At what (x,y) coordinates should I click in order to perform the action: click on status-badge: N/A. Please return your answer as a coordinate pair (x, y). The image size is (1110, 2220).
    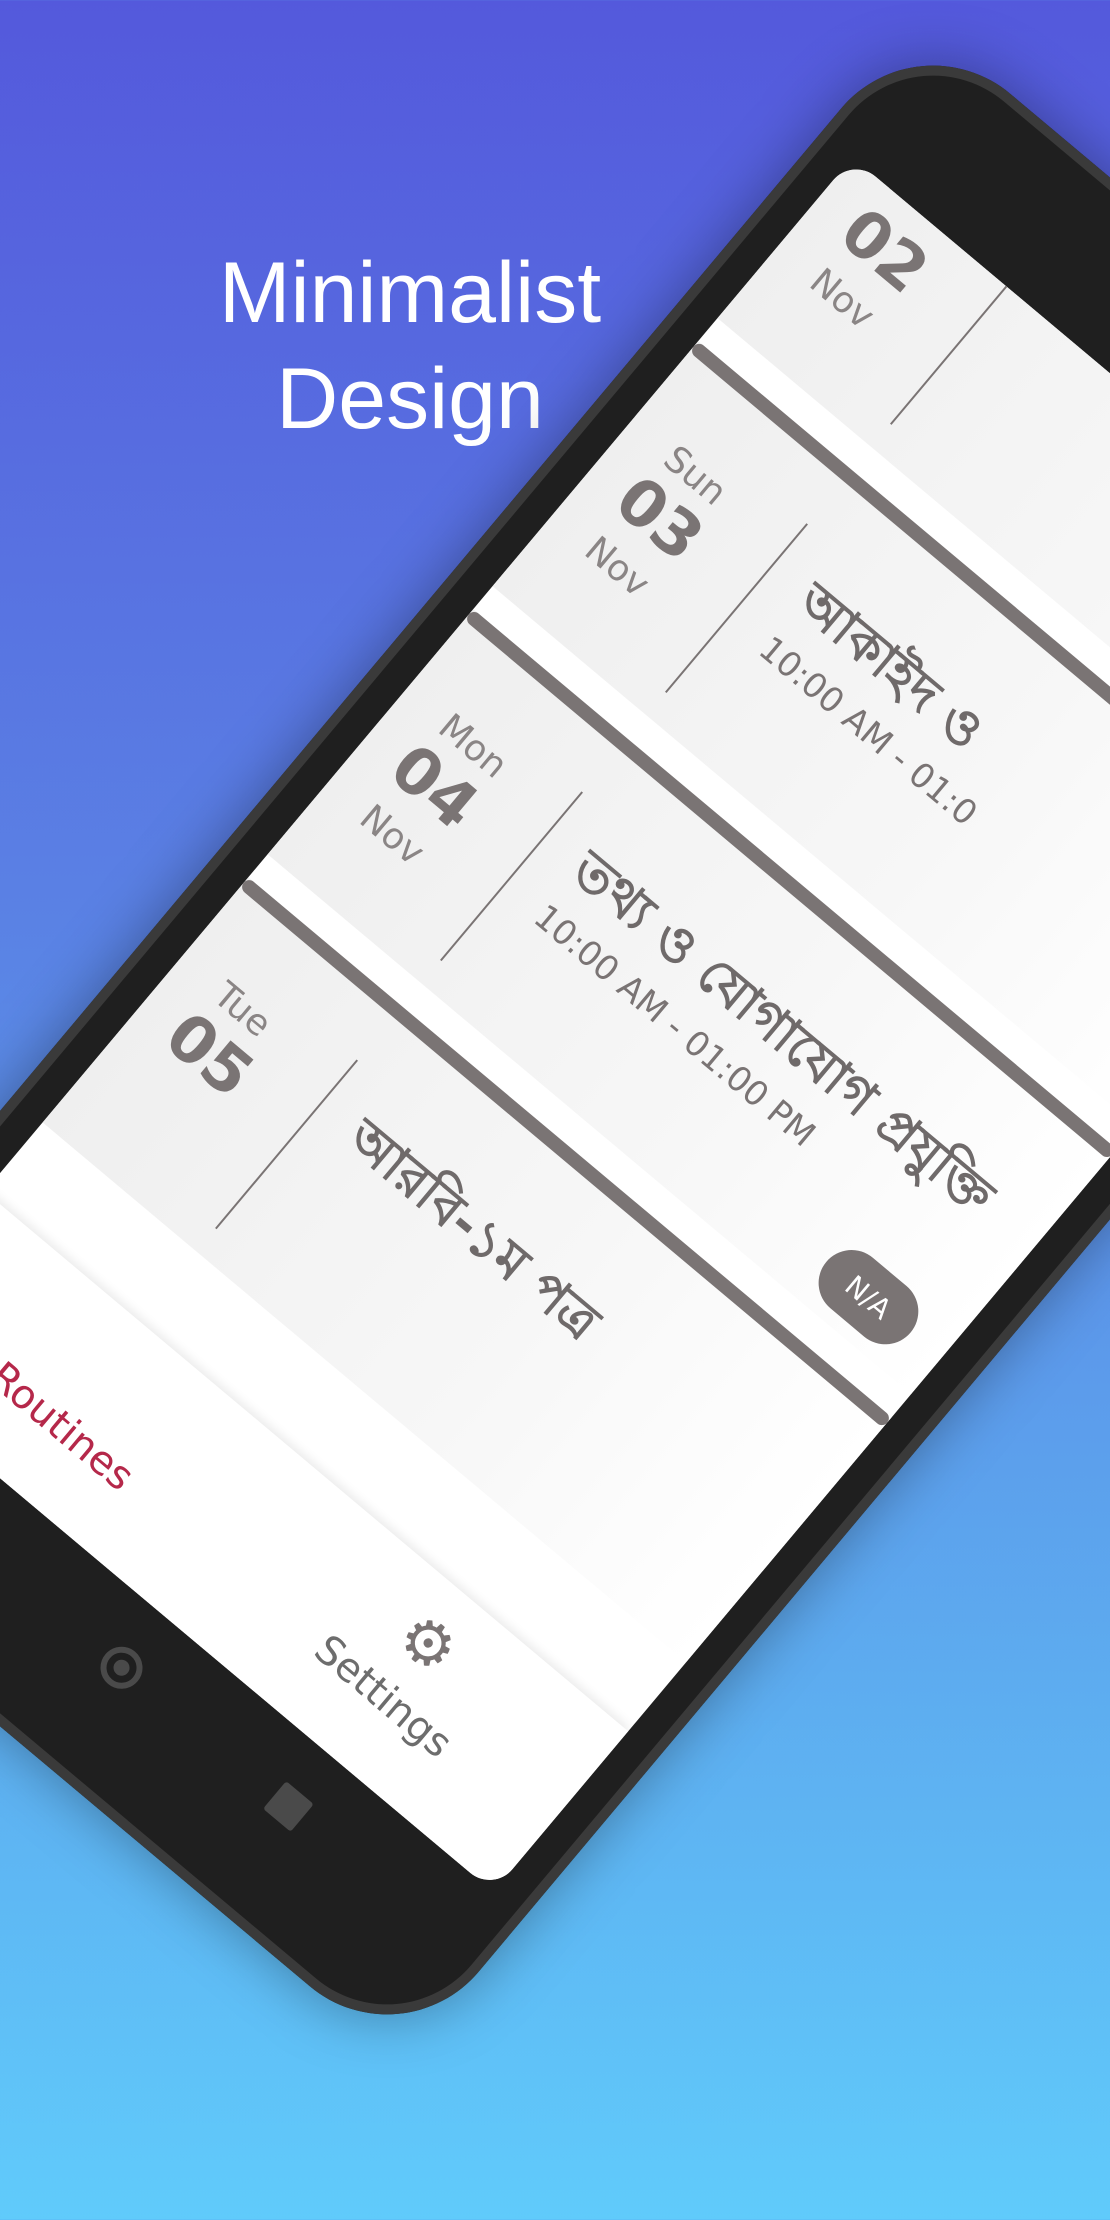
    Looking at the image, I should click on (868, 1297).